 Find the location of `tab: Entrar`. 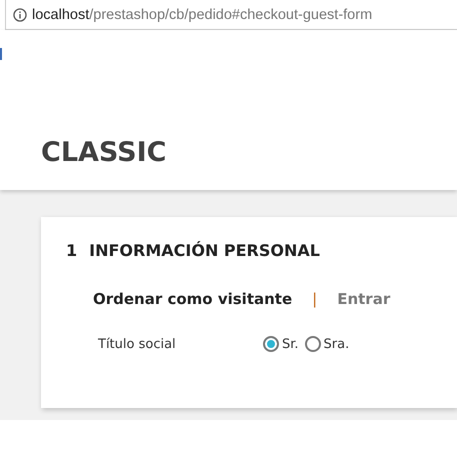

tab: Entrar is located at coordinates (363, 299).